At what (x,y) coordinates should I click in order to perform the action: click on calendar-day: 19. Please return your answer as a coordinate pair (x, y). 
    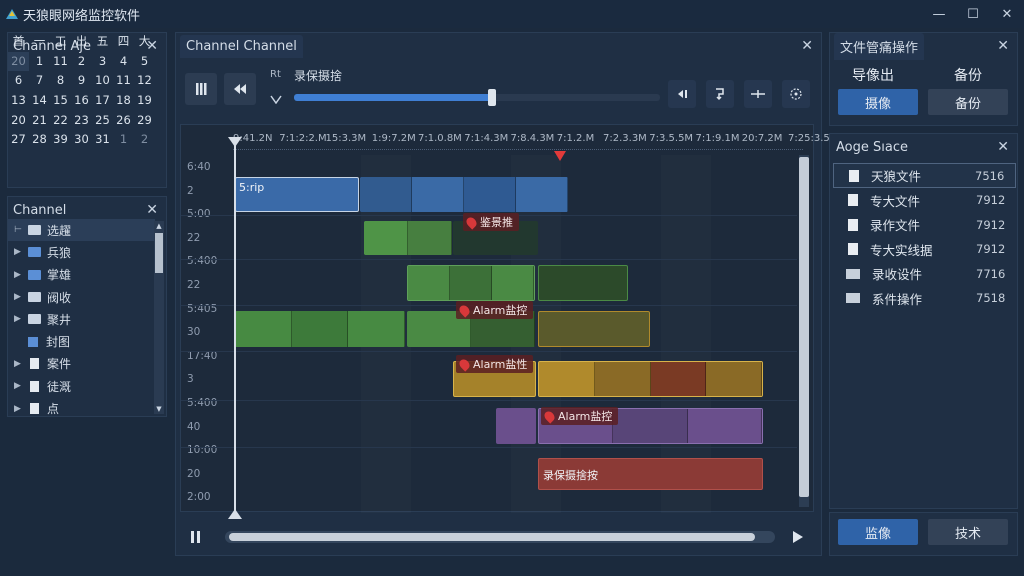
    Looking at the image, I should click on (144, 101).